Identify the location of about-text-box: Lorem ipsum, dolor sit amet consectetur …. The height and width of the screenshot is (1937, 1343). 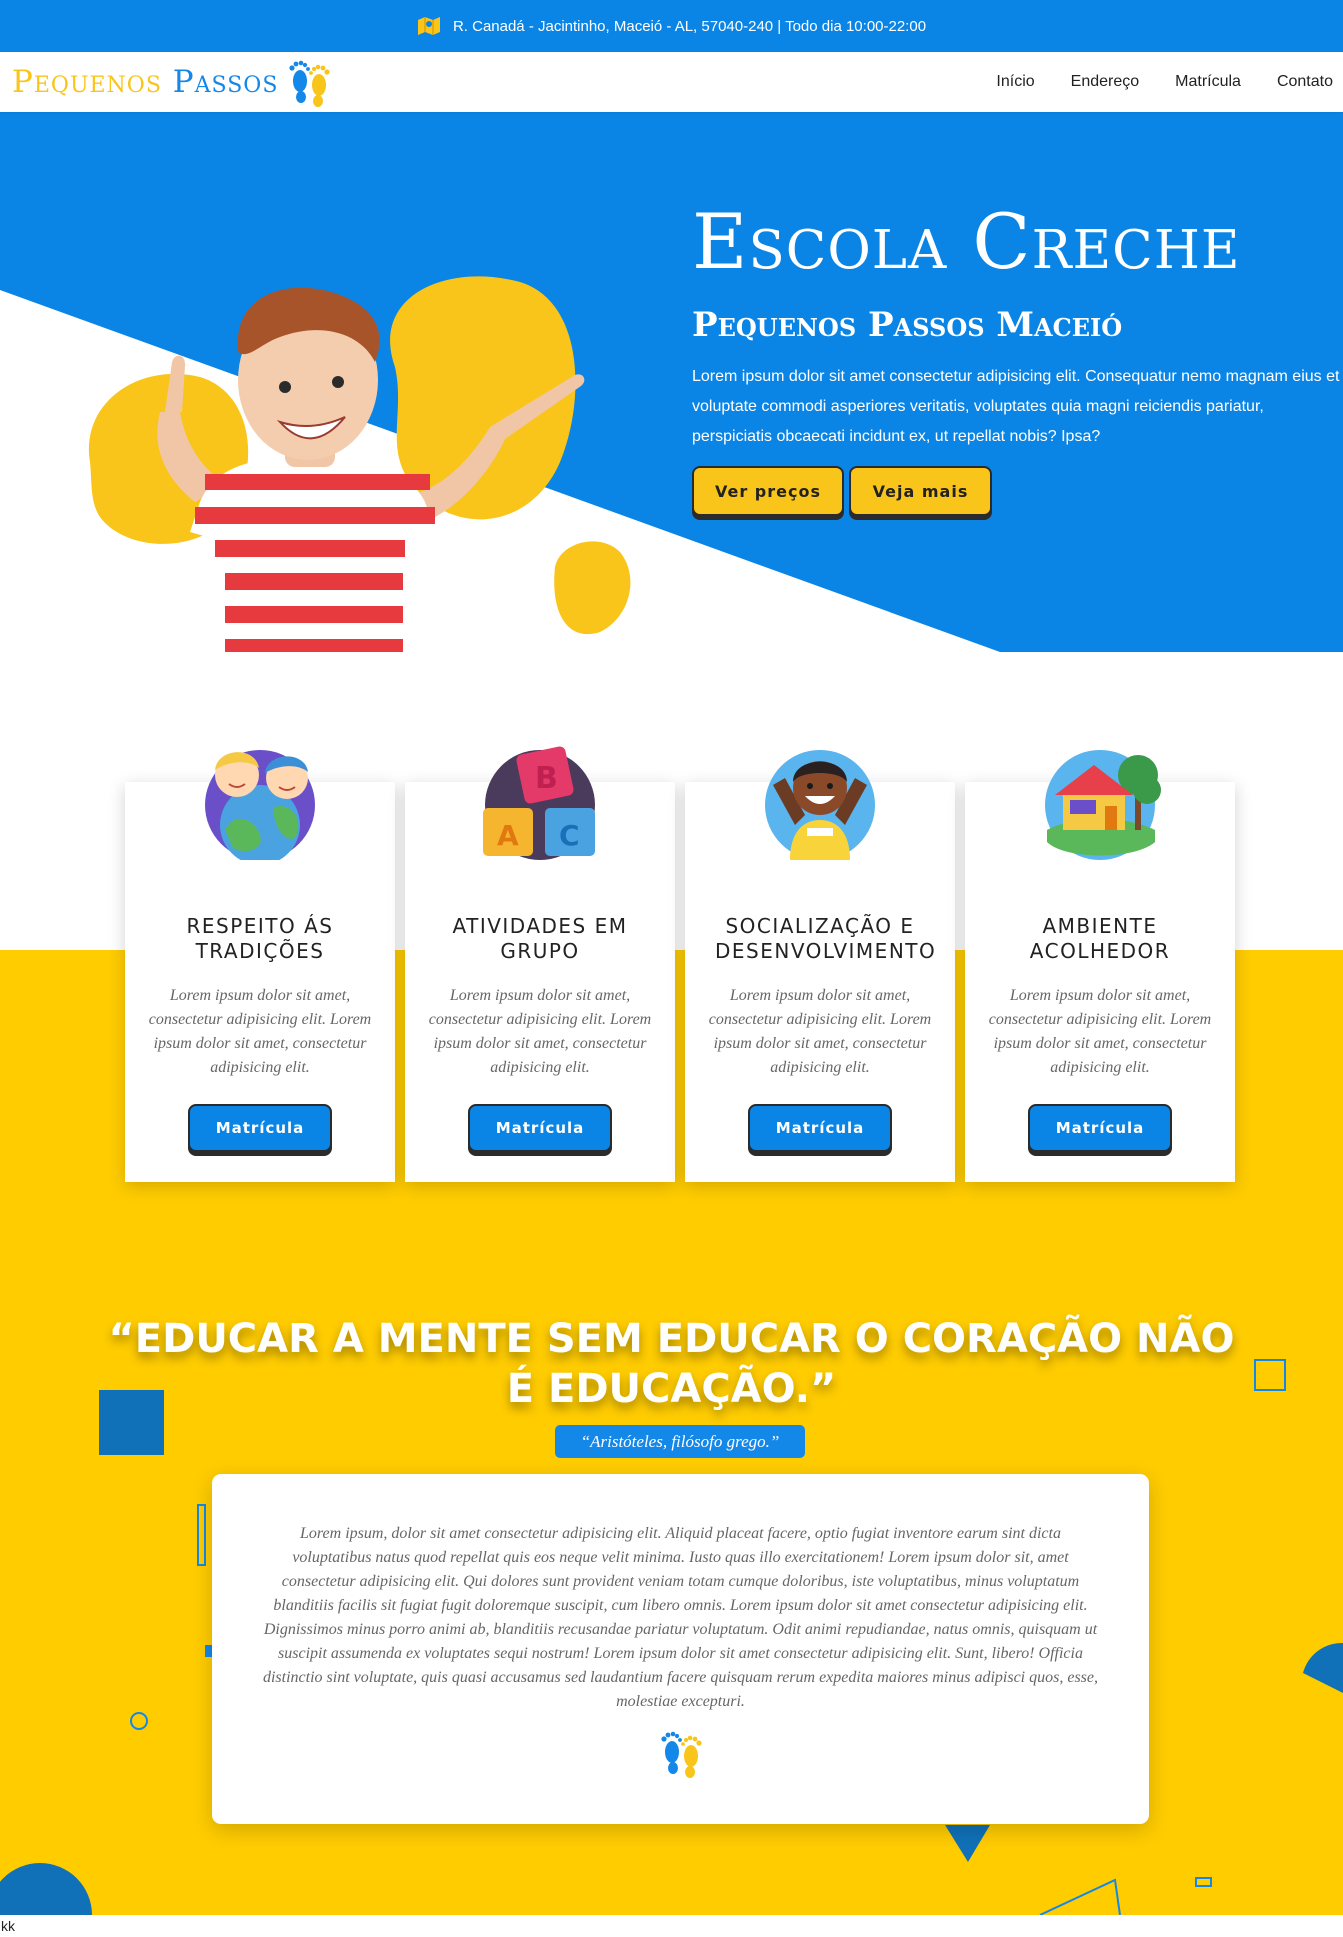
(680, 1649).